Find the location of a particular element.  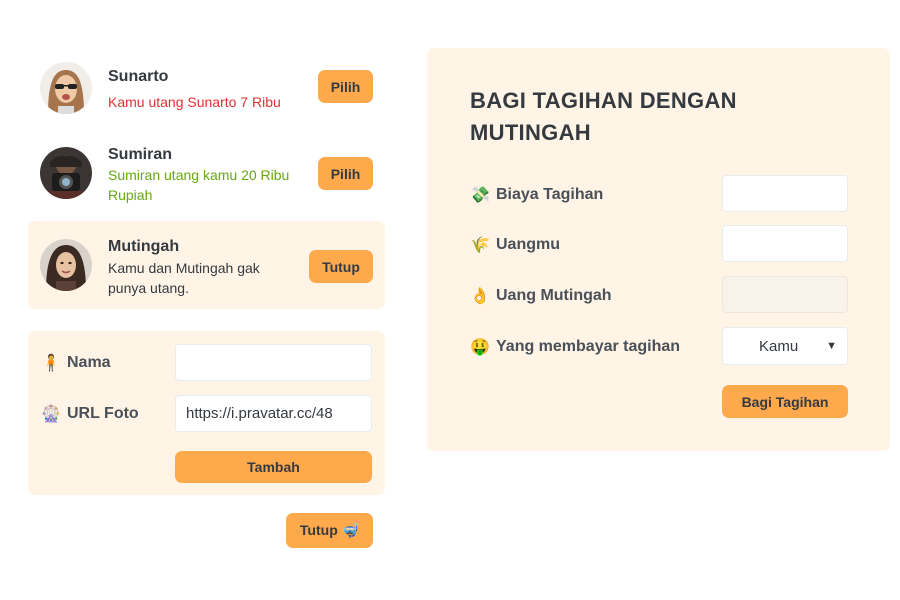

person-icon: 🧍 is located at coordinates (51, 363).